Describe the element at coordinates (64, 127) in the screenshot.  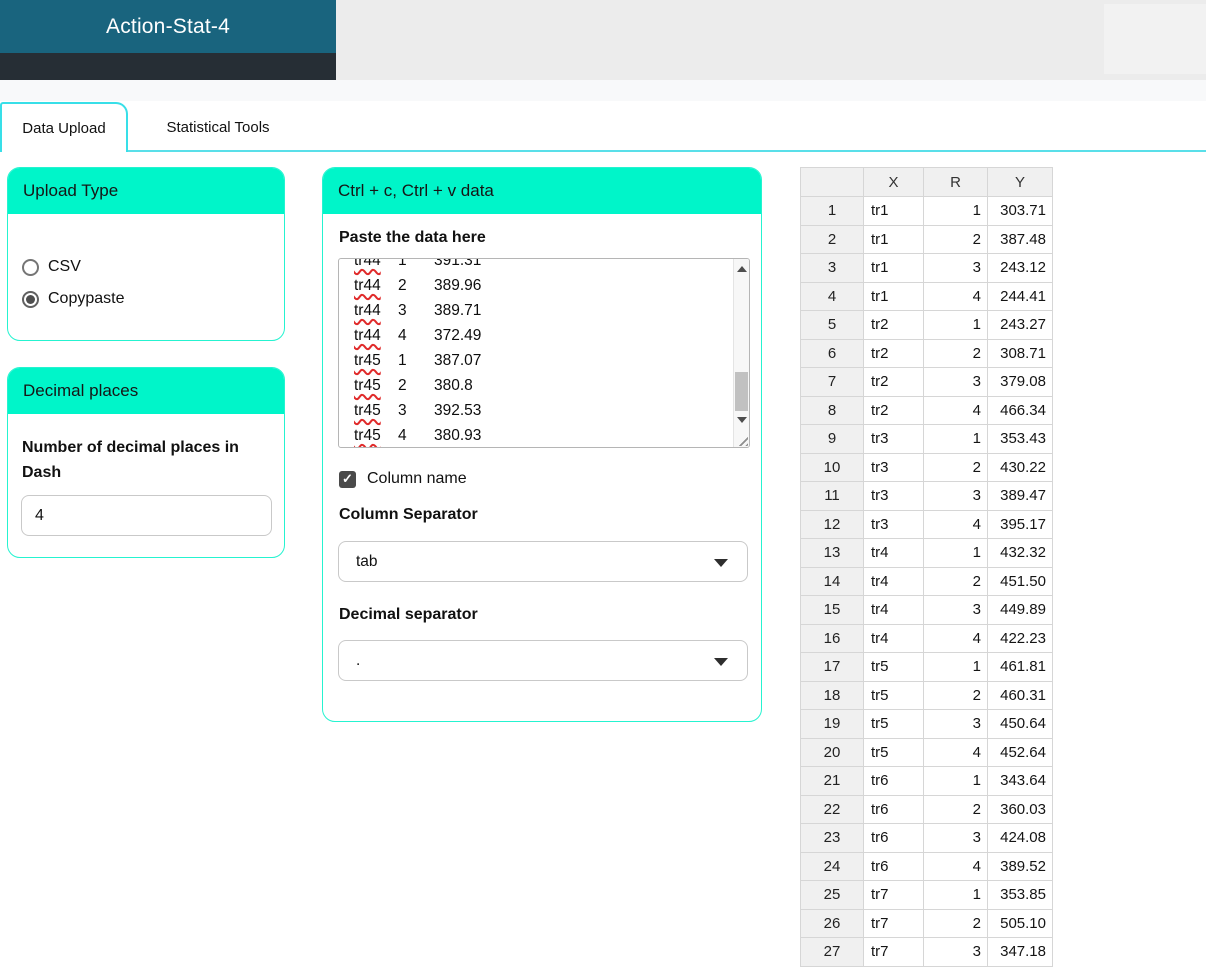
I see `tab-data-upload: Data Upload` at that location.